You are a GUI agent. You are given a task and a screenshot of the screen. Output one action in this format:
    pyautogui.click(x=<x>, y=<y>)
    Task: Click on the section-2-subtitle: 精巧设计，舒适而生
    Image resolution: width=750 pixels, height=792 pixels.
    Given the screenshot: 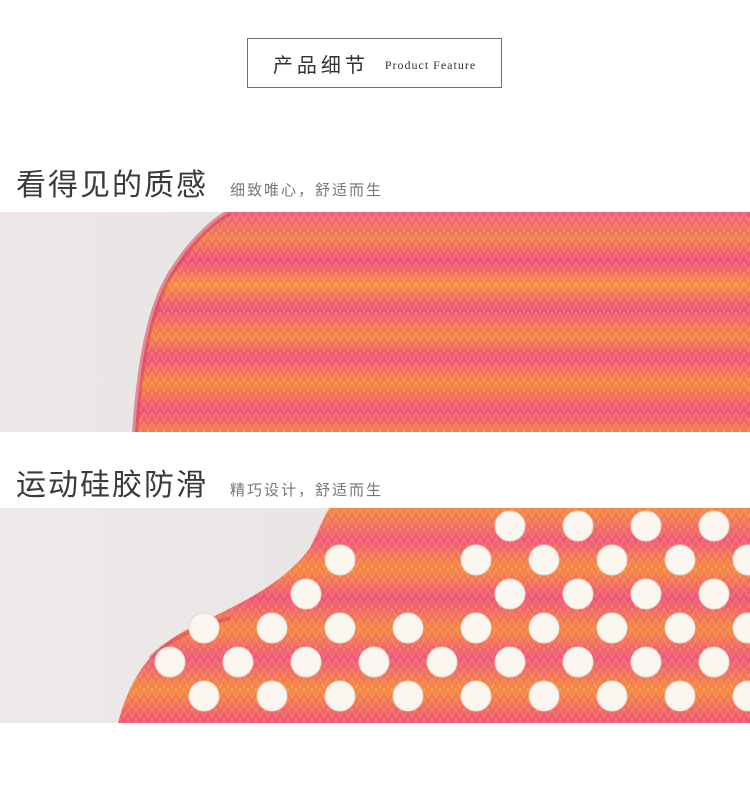 What is the action you would take?
    pyautogui.click(x=307, y=490)
    